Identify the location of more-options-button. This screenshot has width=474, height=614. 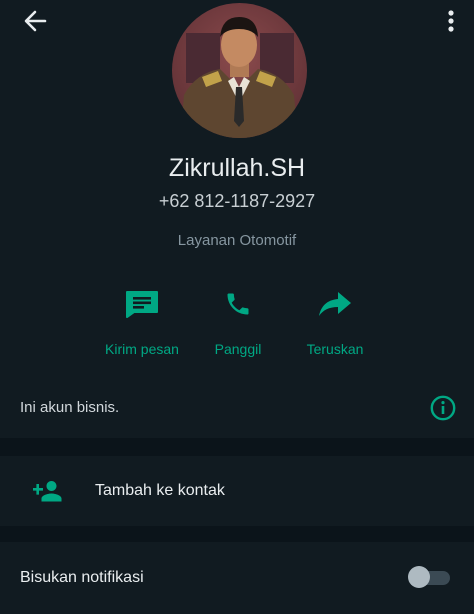
(451, 21).